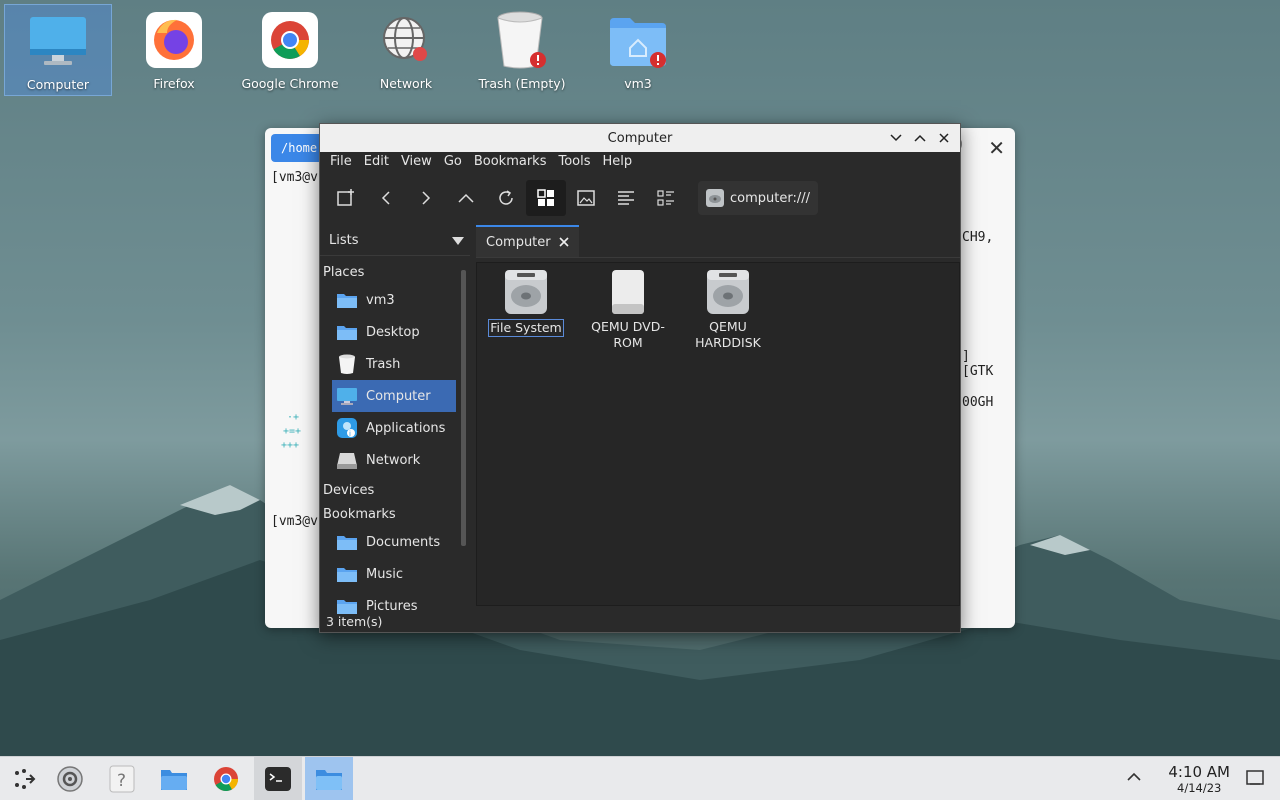 The image size is (1280, 800). What do you see at coordinates (344, 272) in the screenshot?
I see `places-heading: Places` at bounding box center [344, 272].